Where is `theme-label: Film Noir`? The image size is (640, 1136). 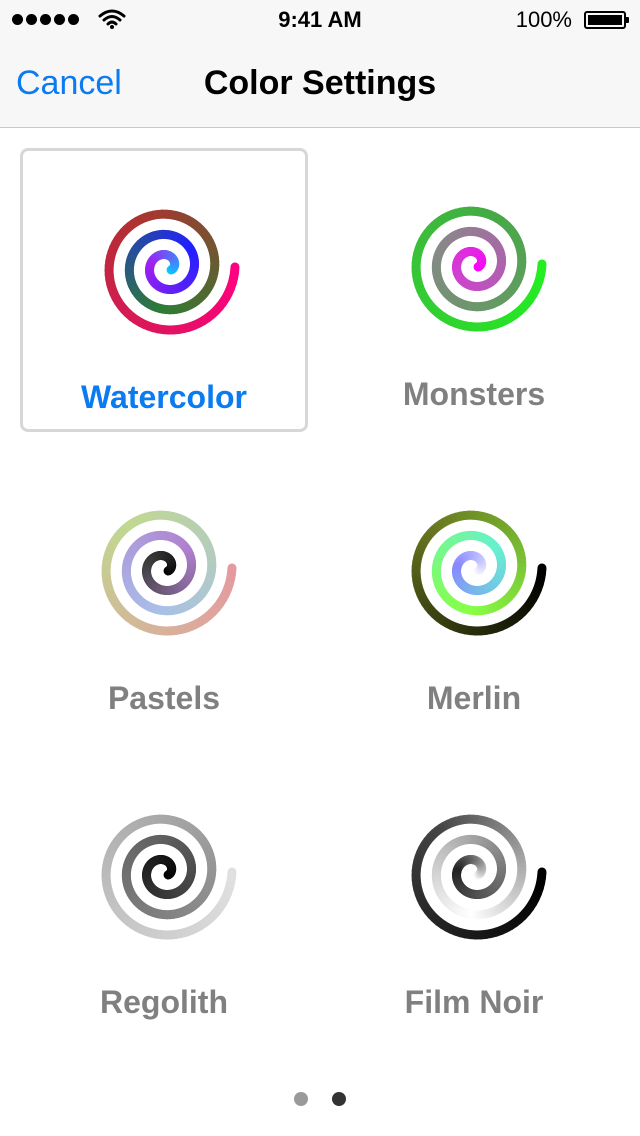
theme-label: Film Noir is located at coordinates (474, 1002).